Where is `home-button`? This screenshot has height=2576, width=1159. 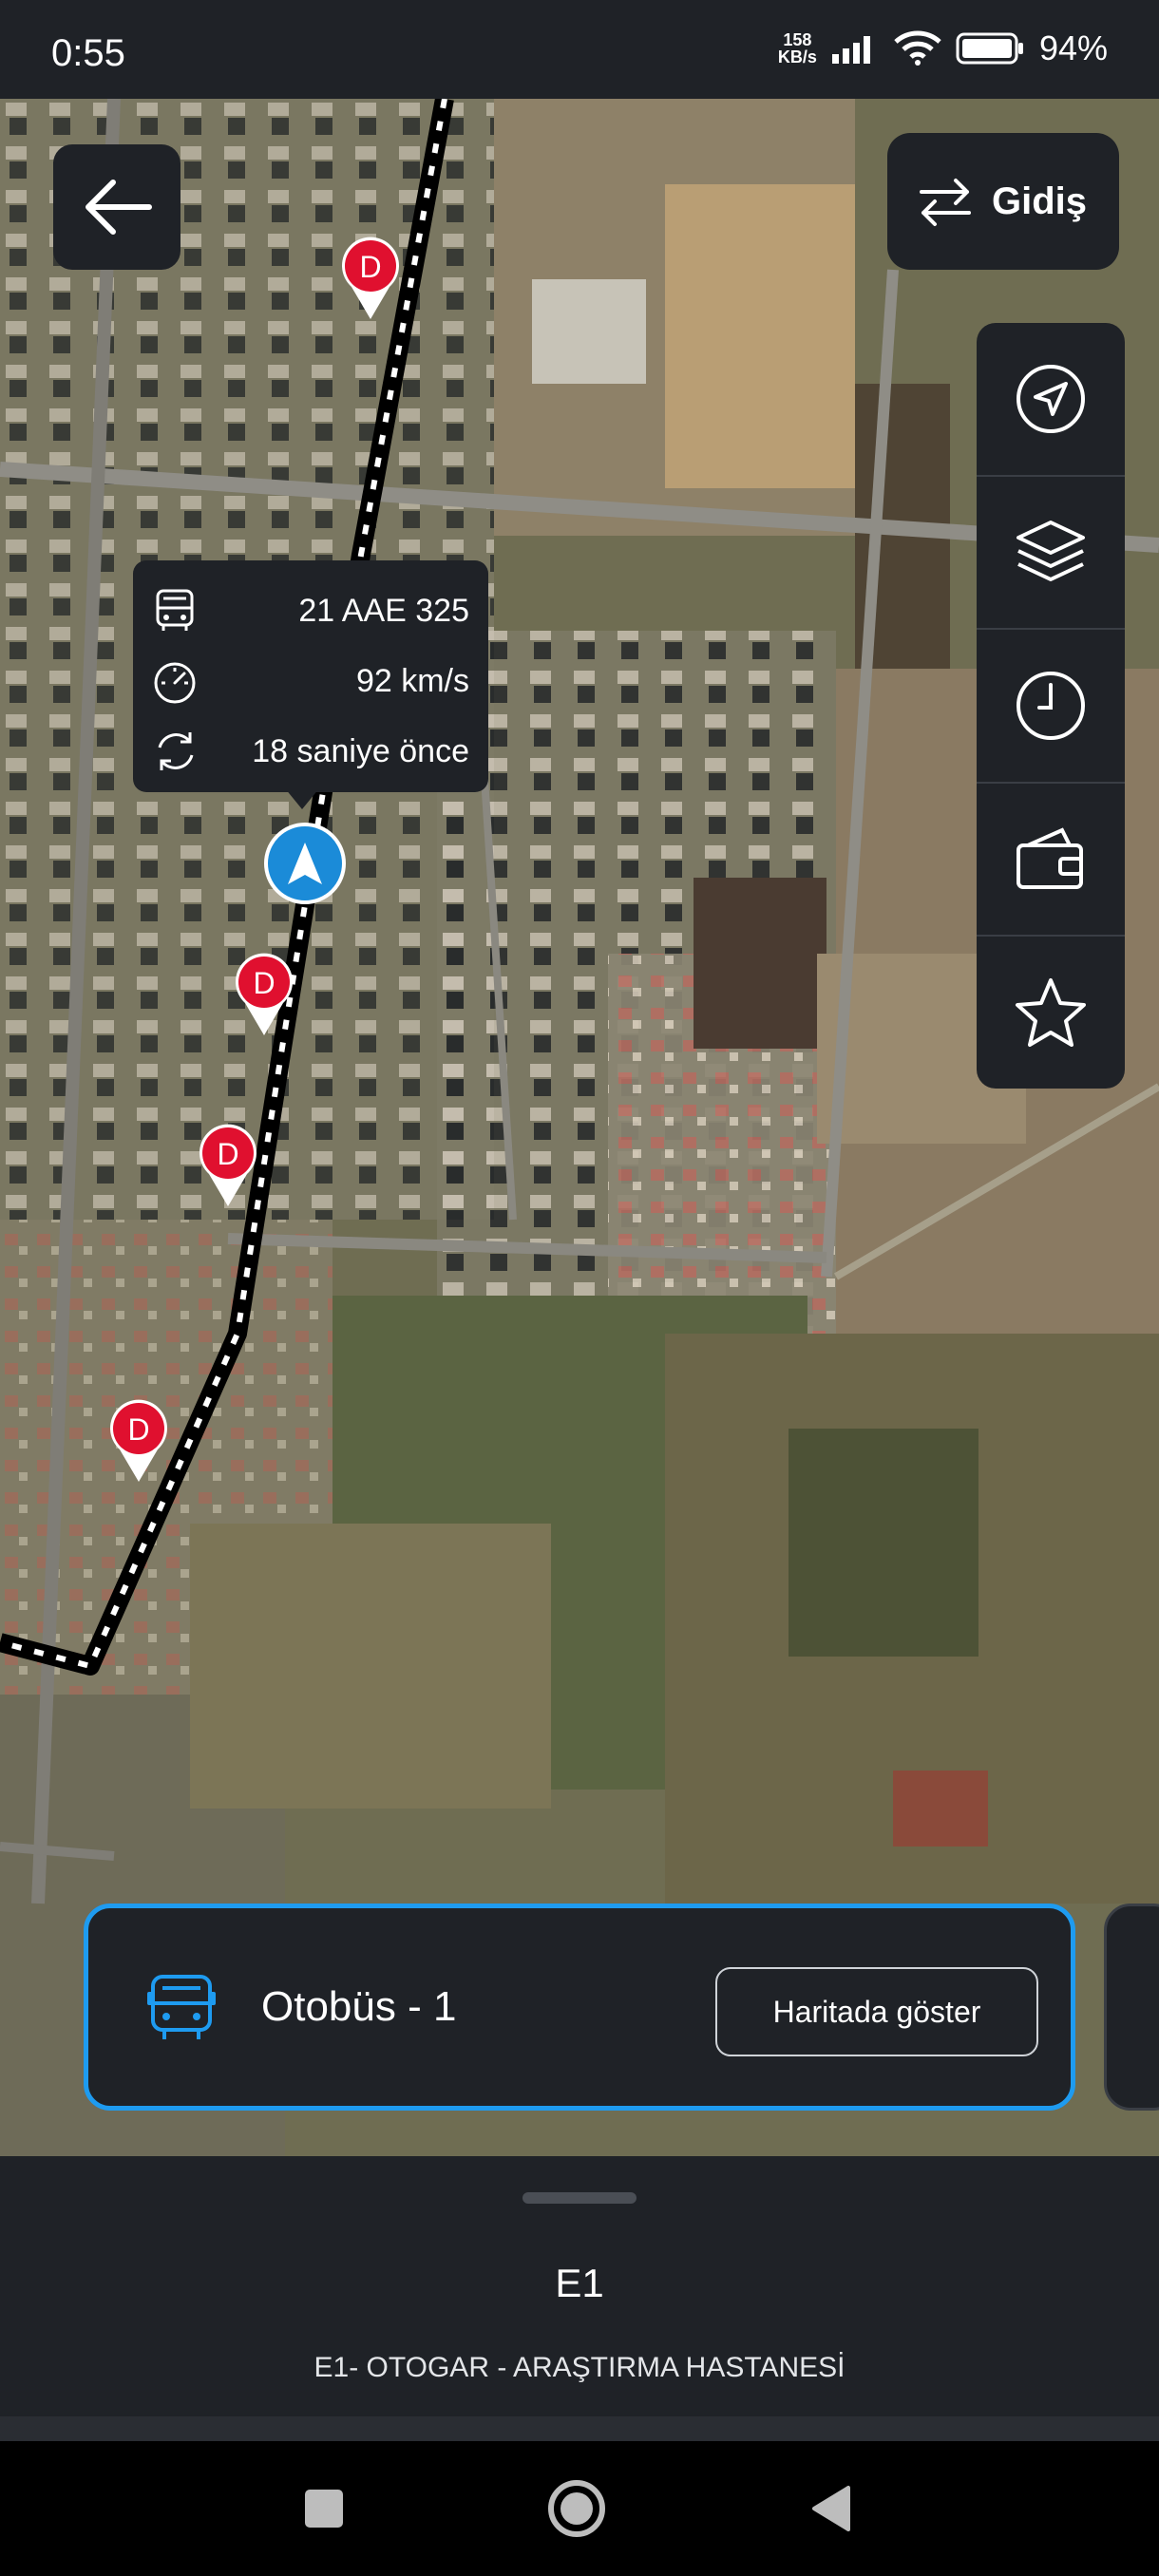 home-button is located at coordinates (576, 2508).